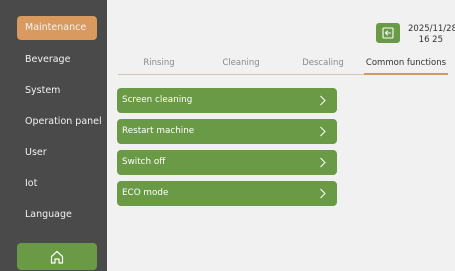  What do you see at coordinates (430, 40) in the screenshot?
I see `time-text: 16 25` at bounding box center [430, 40].